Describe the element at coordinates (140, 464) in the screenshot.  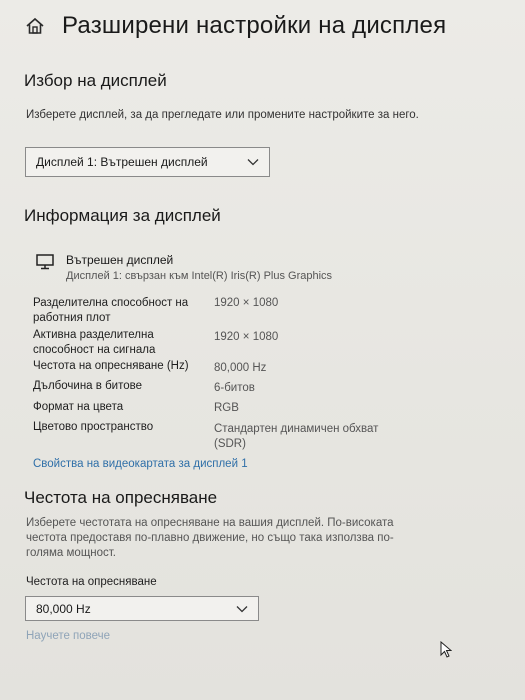
I see `adapter-properties-link: Свойства на видеокартата за дисплей 1` at that location.